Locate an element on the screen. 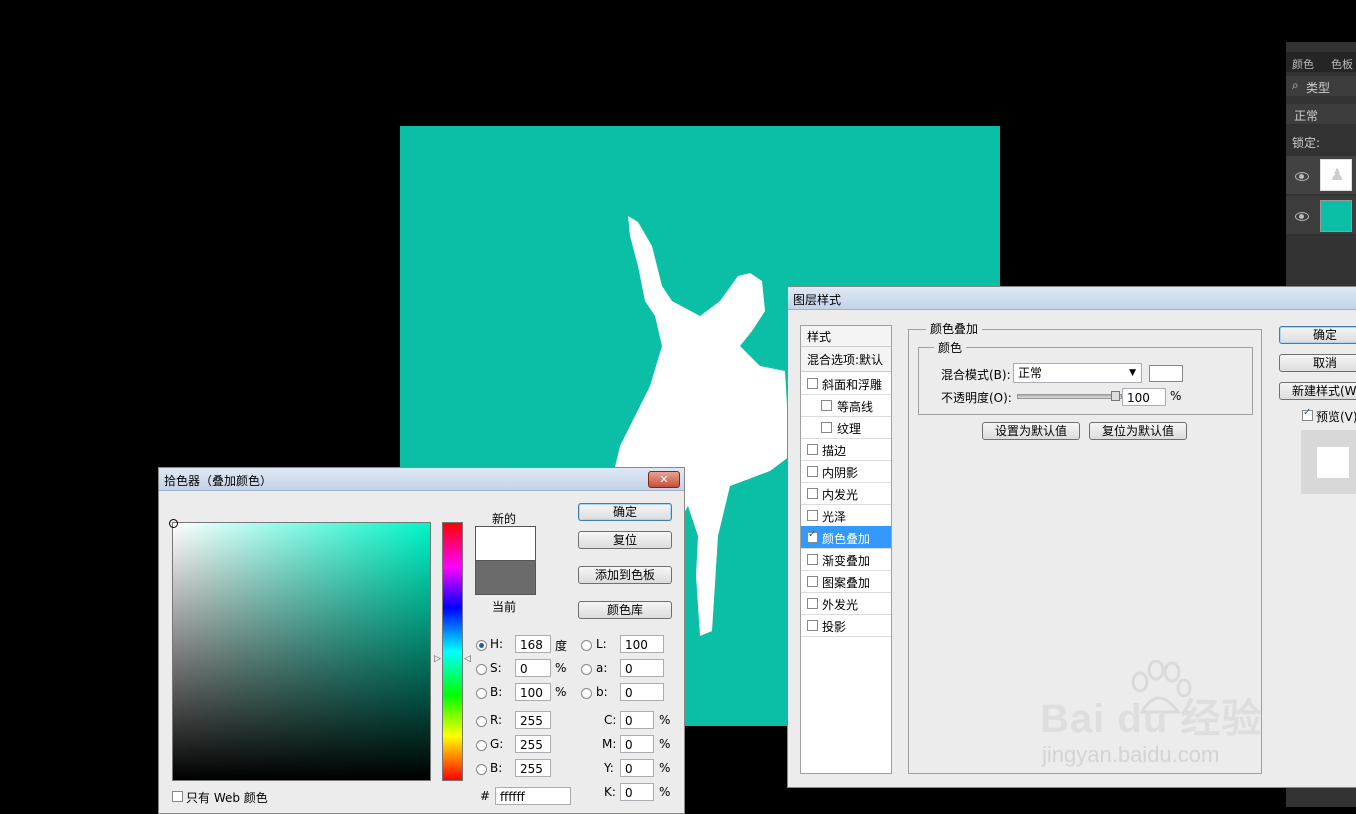 Image resolution: width=1356 pixels, height=814 pixels. style-item: 颜色叠加 is located at coordinates (846, 537).